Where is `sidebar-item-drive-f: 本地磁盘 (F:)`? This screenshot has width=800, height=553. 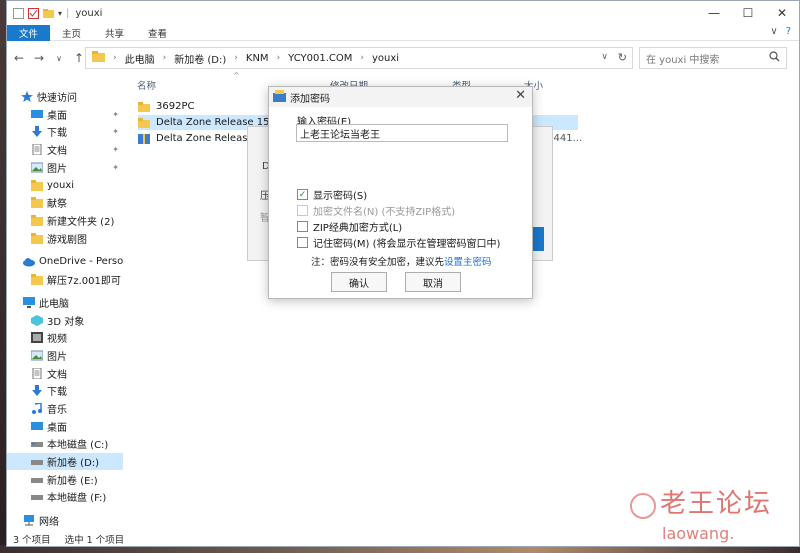 sidebar-item-drive-f: 本地磁盘 (F:) is located at coordinates (77, 496).